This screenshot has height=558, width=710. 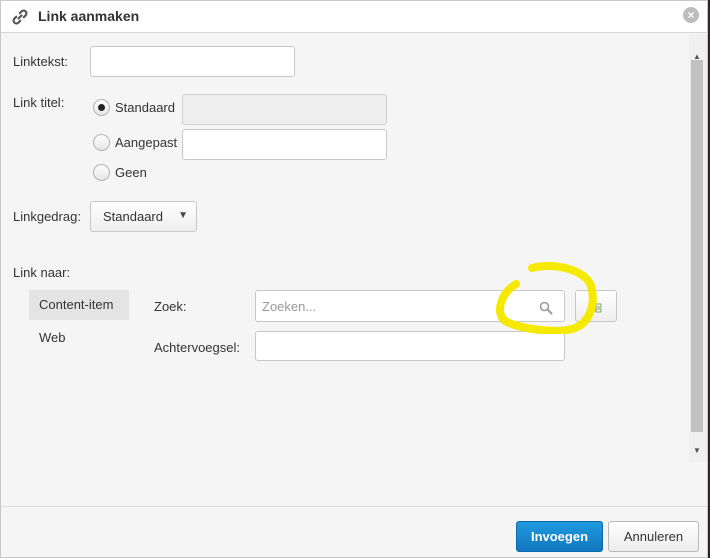 I want to click on search-icon, so click(x=546, y=308).